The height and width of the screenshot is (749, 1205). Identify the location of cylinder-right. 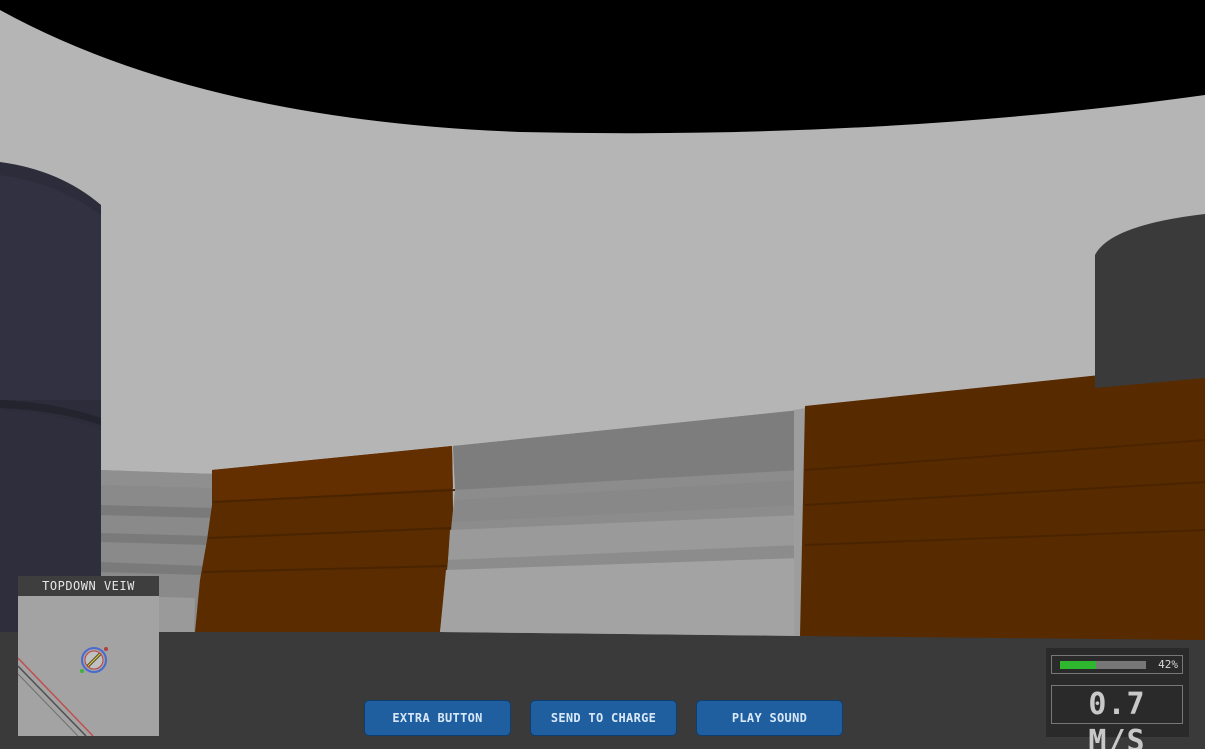
(1150, 301).